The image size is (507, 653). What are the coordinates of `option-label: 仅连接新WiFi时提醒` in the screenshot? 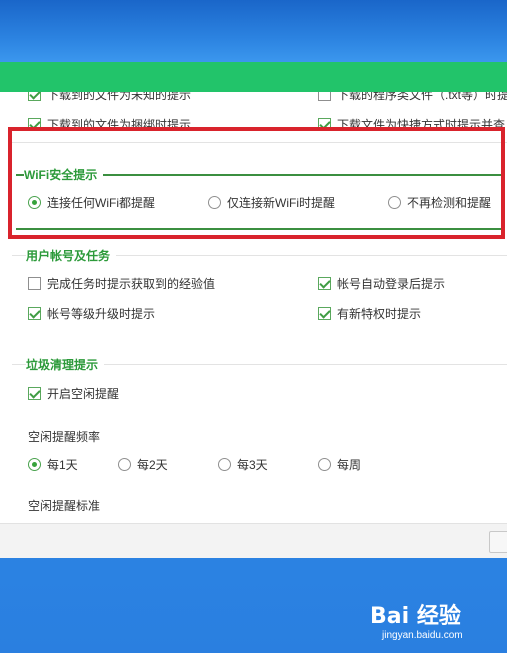 It's located at (281, 203).